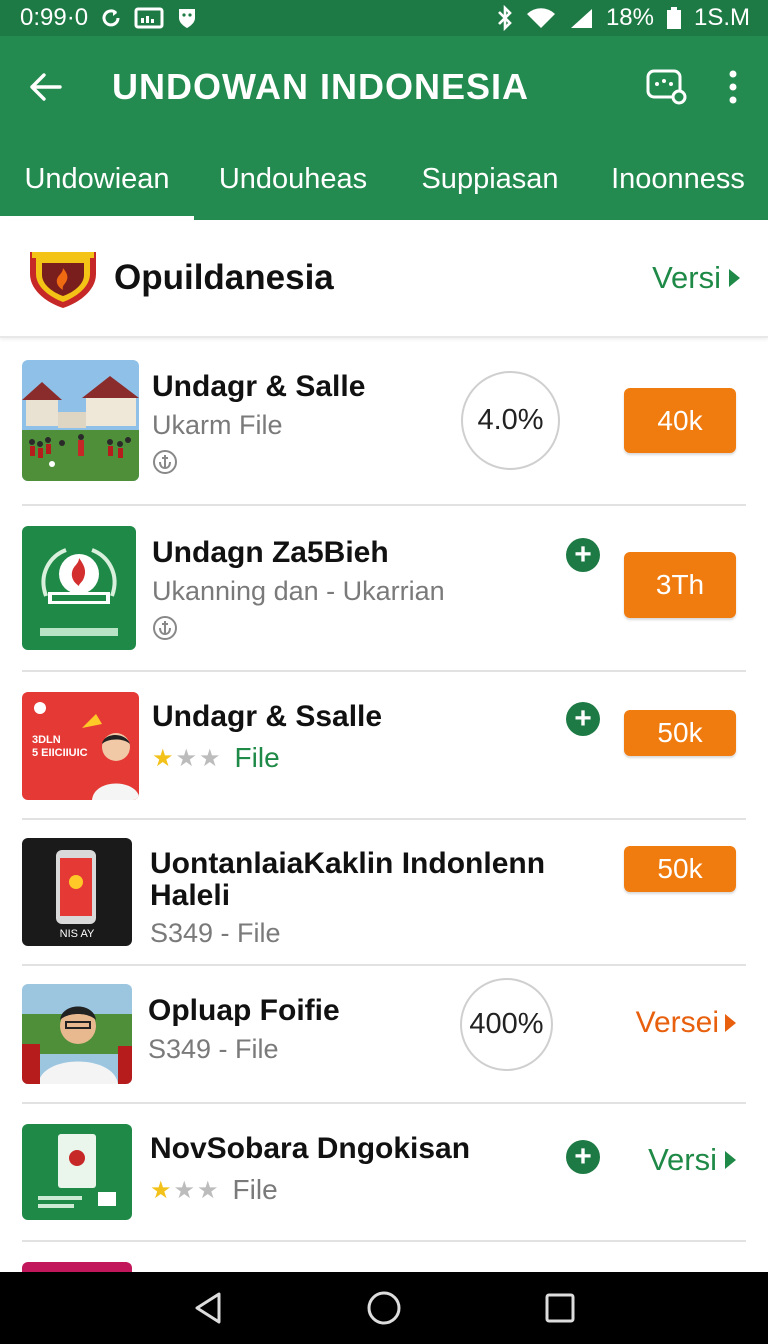 This screenshot has width=768, height=1344. I want to click on progress-circle: 4.0%, so click(510, 420).